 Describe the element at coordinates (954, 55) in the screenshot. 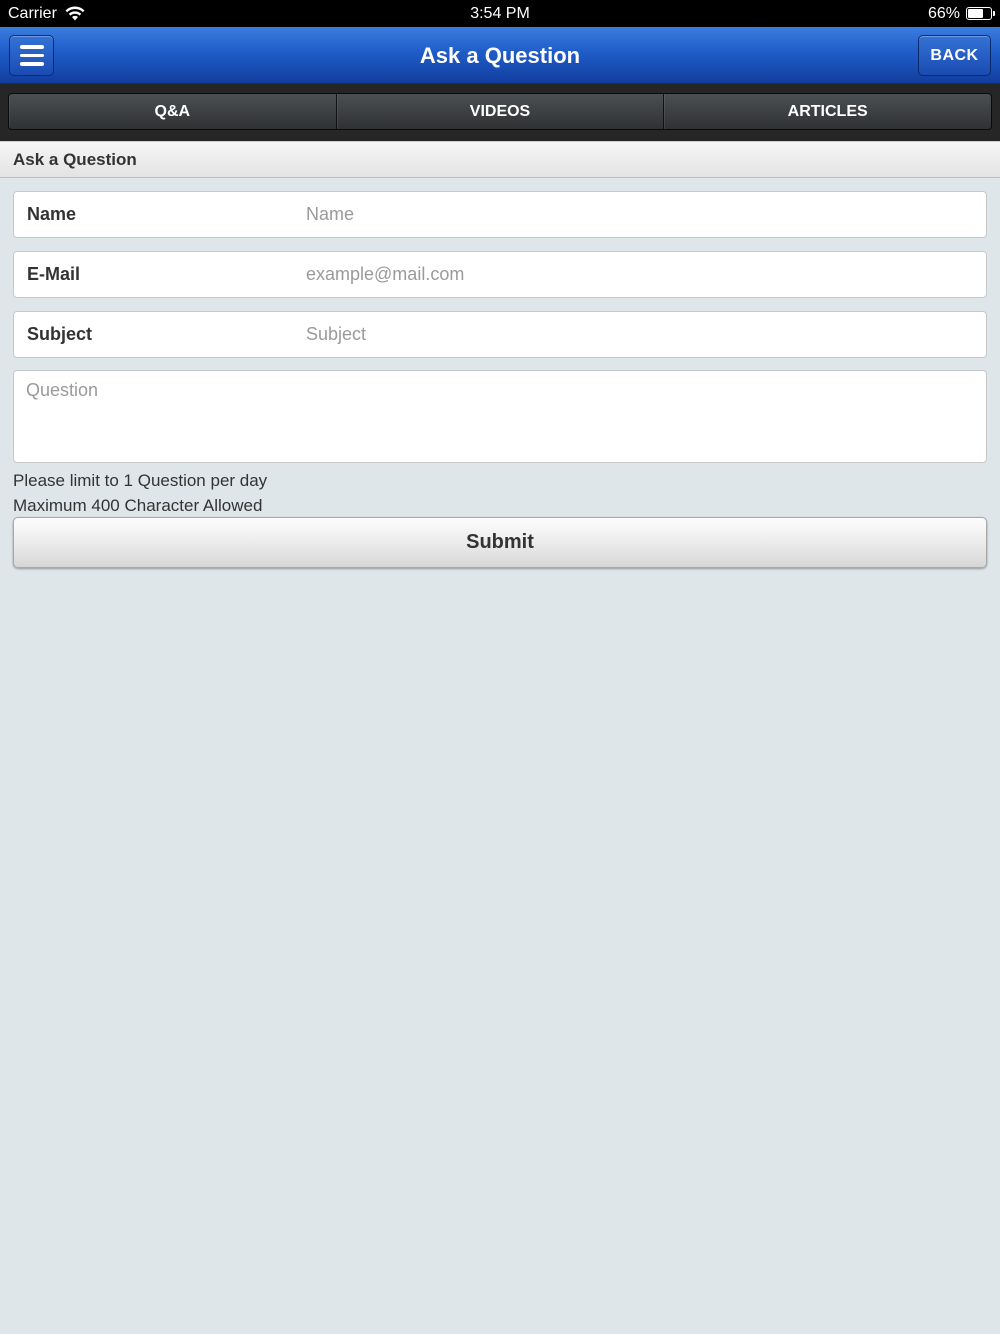

I see `back-button: BACK` at that location.